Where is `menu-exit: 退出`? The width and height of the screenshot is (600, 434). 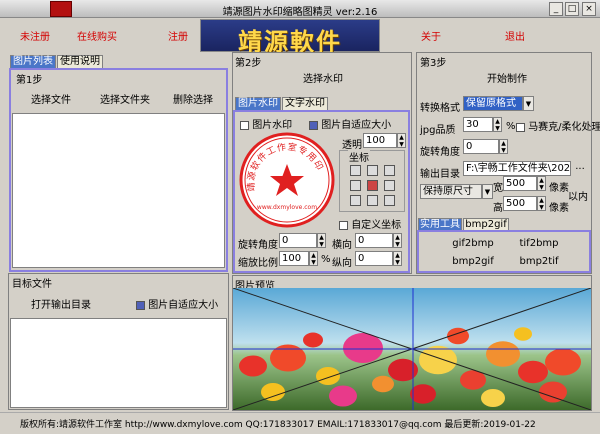 menu-exit: 退出 is located at coordinates (515, 36).